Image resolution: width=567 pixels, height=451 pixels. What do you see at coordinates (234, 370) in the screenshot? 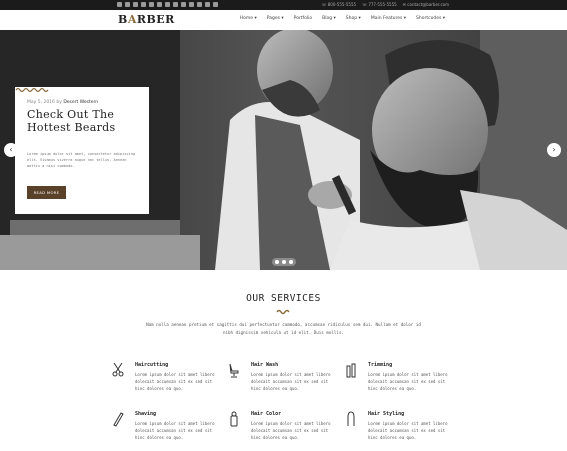
I see `barber-chair-icon` at bounding box center [234, 370].